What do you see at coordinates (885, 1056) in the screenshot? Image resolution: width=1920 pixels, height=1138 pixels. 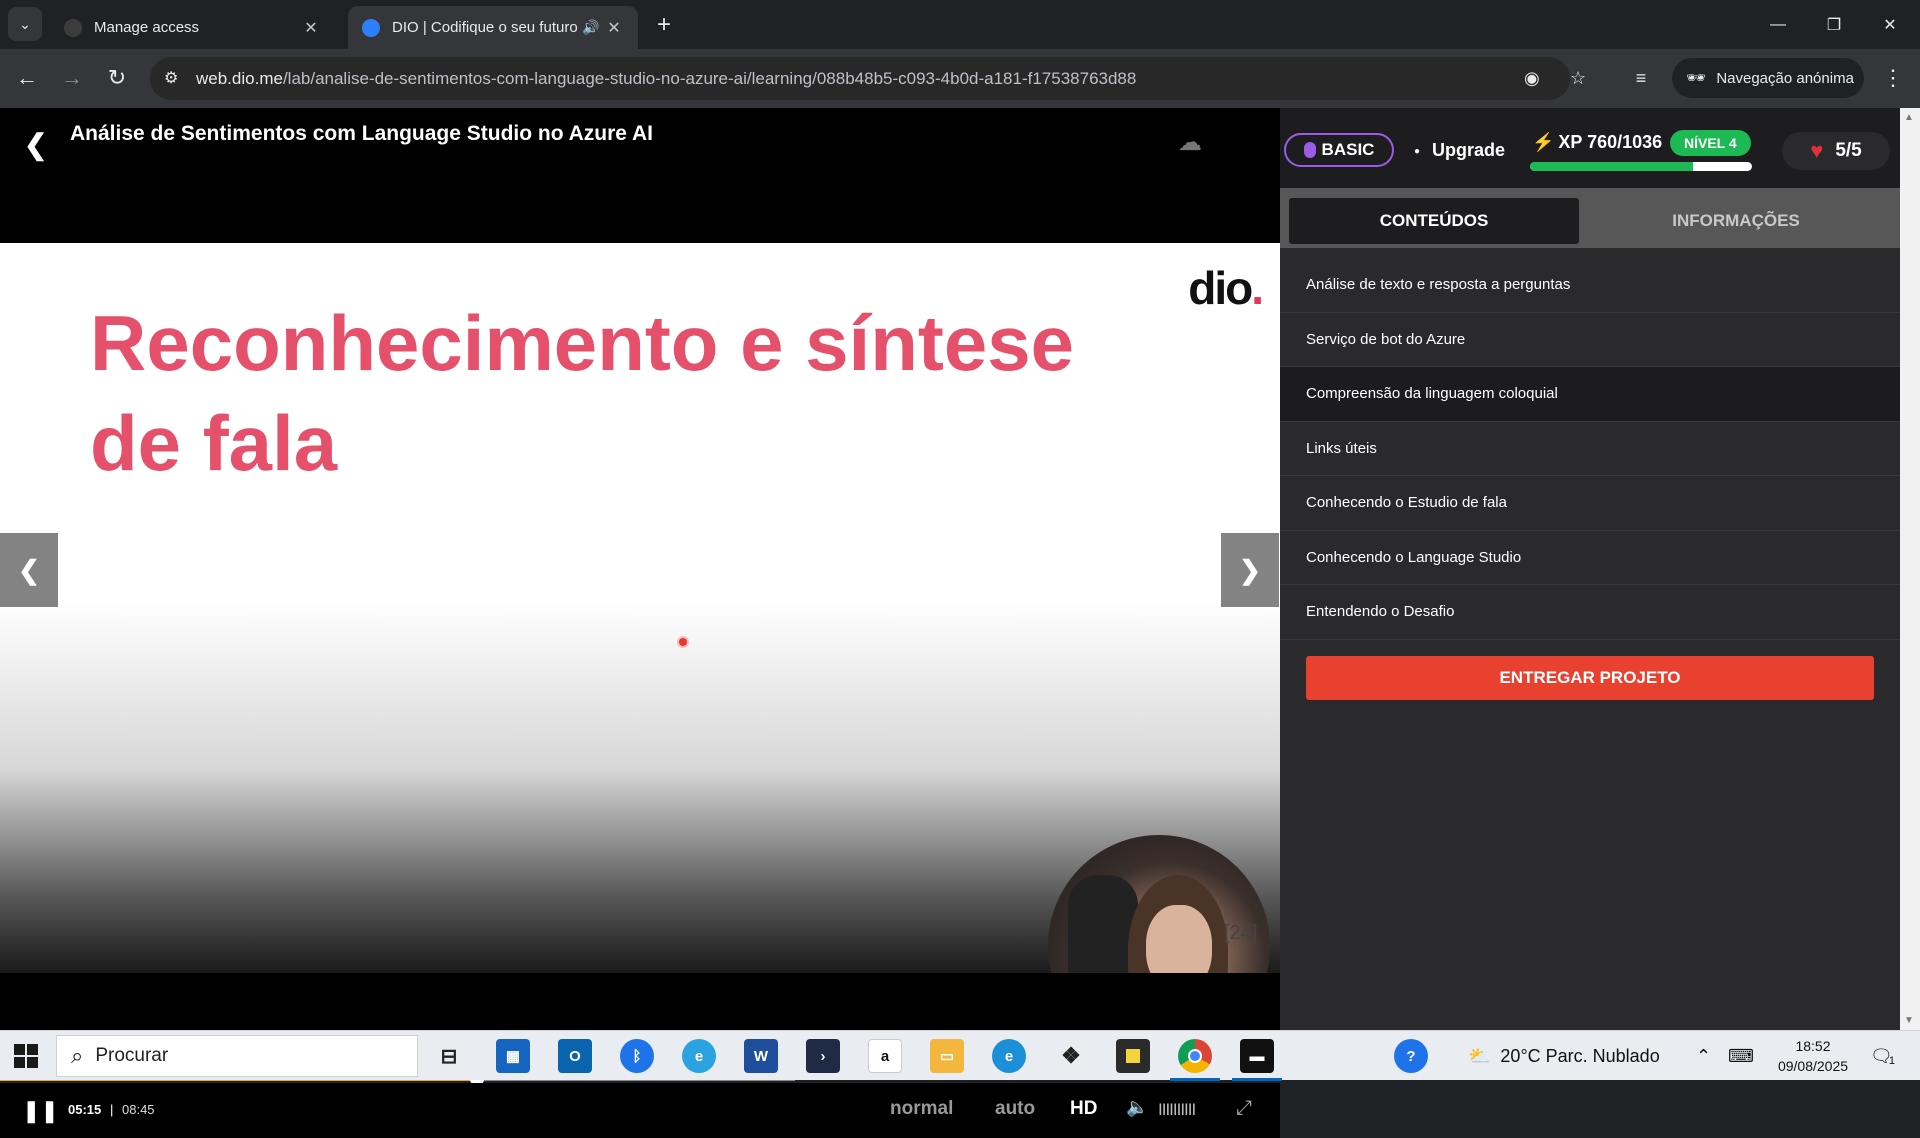 I see `amazon-icon: a` at bounding box center [885, 1056].